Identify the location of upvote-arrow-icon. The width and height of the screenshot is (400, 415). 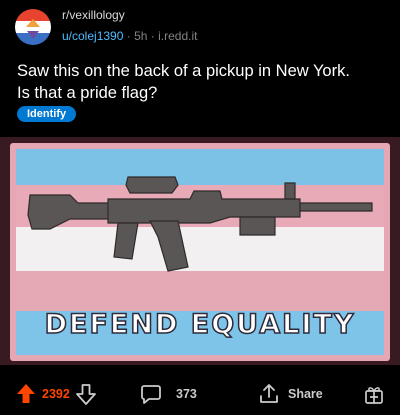
(26, 394).